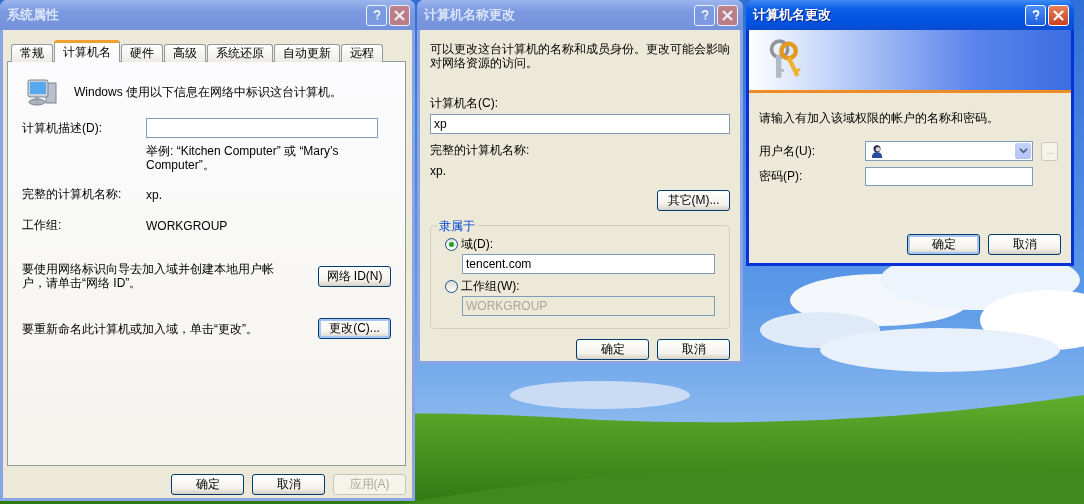  Describe the element at coordinates (787, 151) in the screenshot. I see `field-label: 用户名(U):` at that location.